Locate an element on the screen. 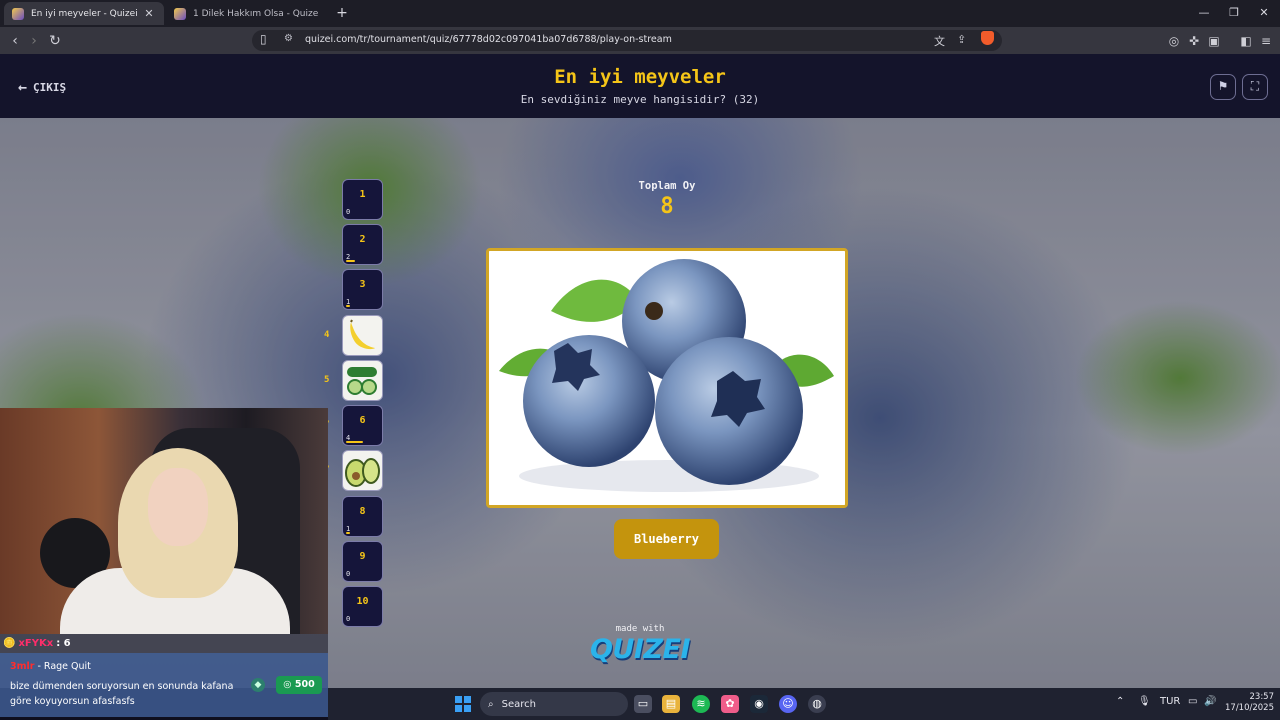 Image resolution: width=1280 pixels, height=720 pixels. discord-icon: ☺ is located at coordinates (788, 704).